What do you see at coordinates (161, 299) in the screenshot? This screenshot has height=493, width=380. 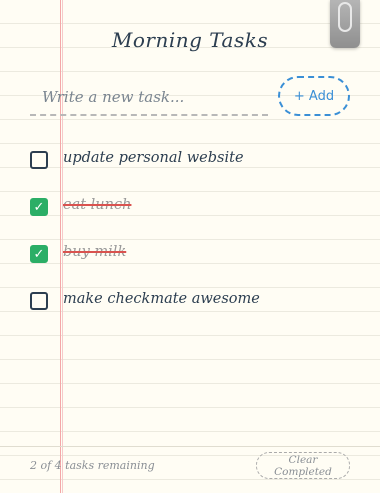 I see `task-label: make checkmate awesome` at bounding box center [161, 299].